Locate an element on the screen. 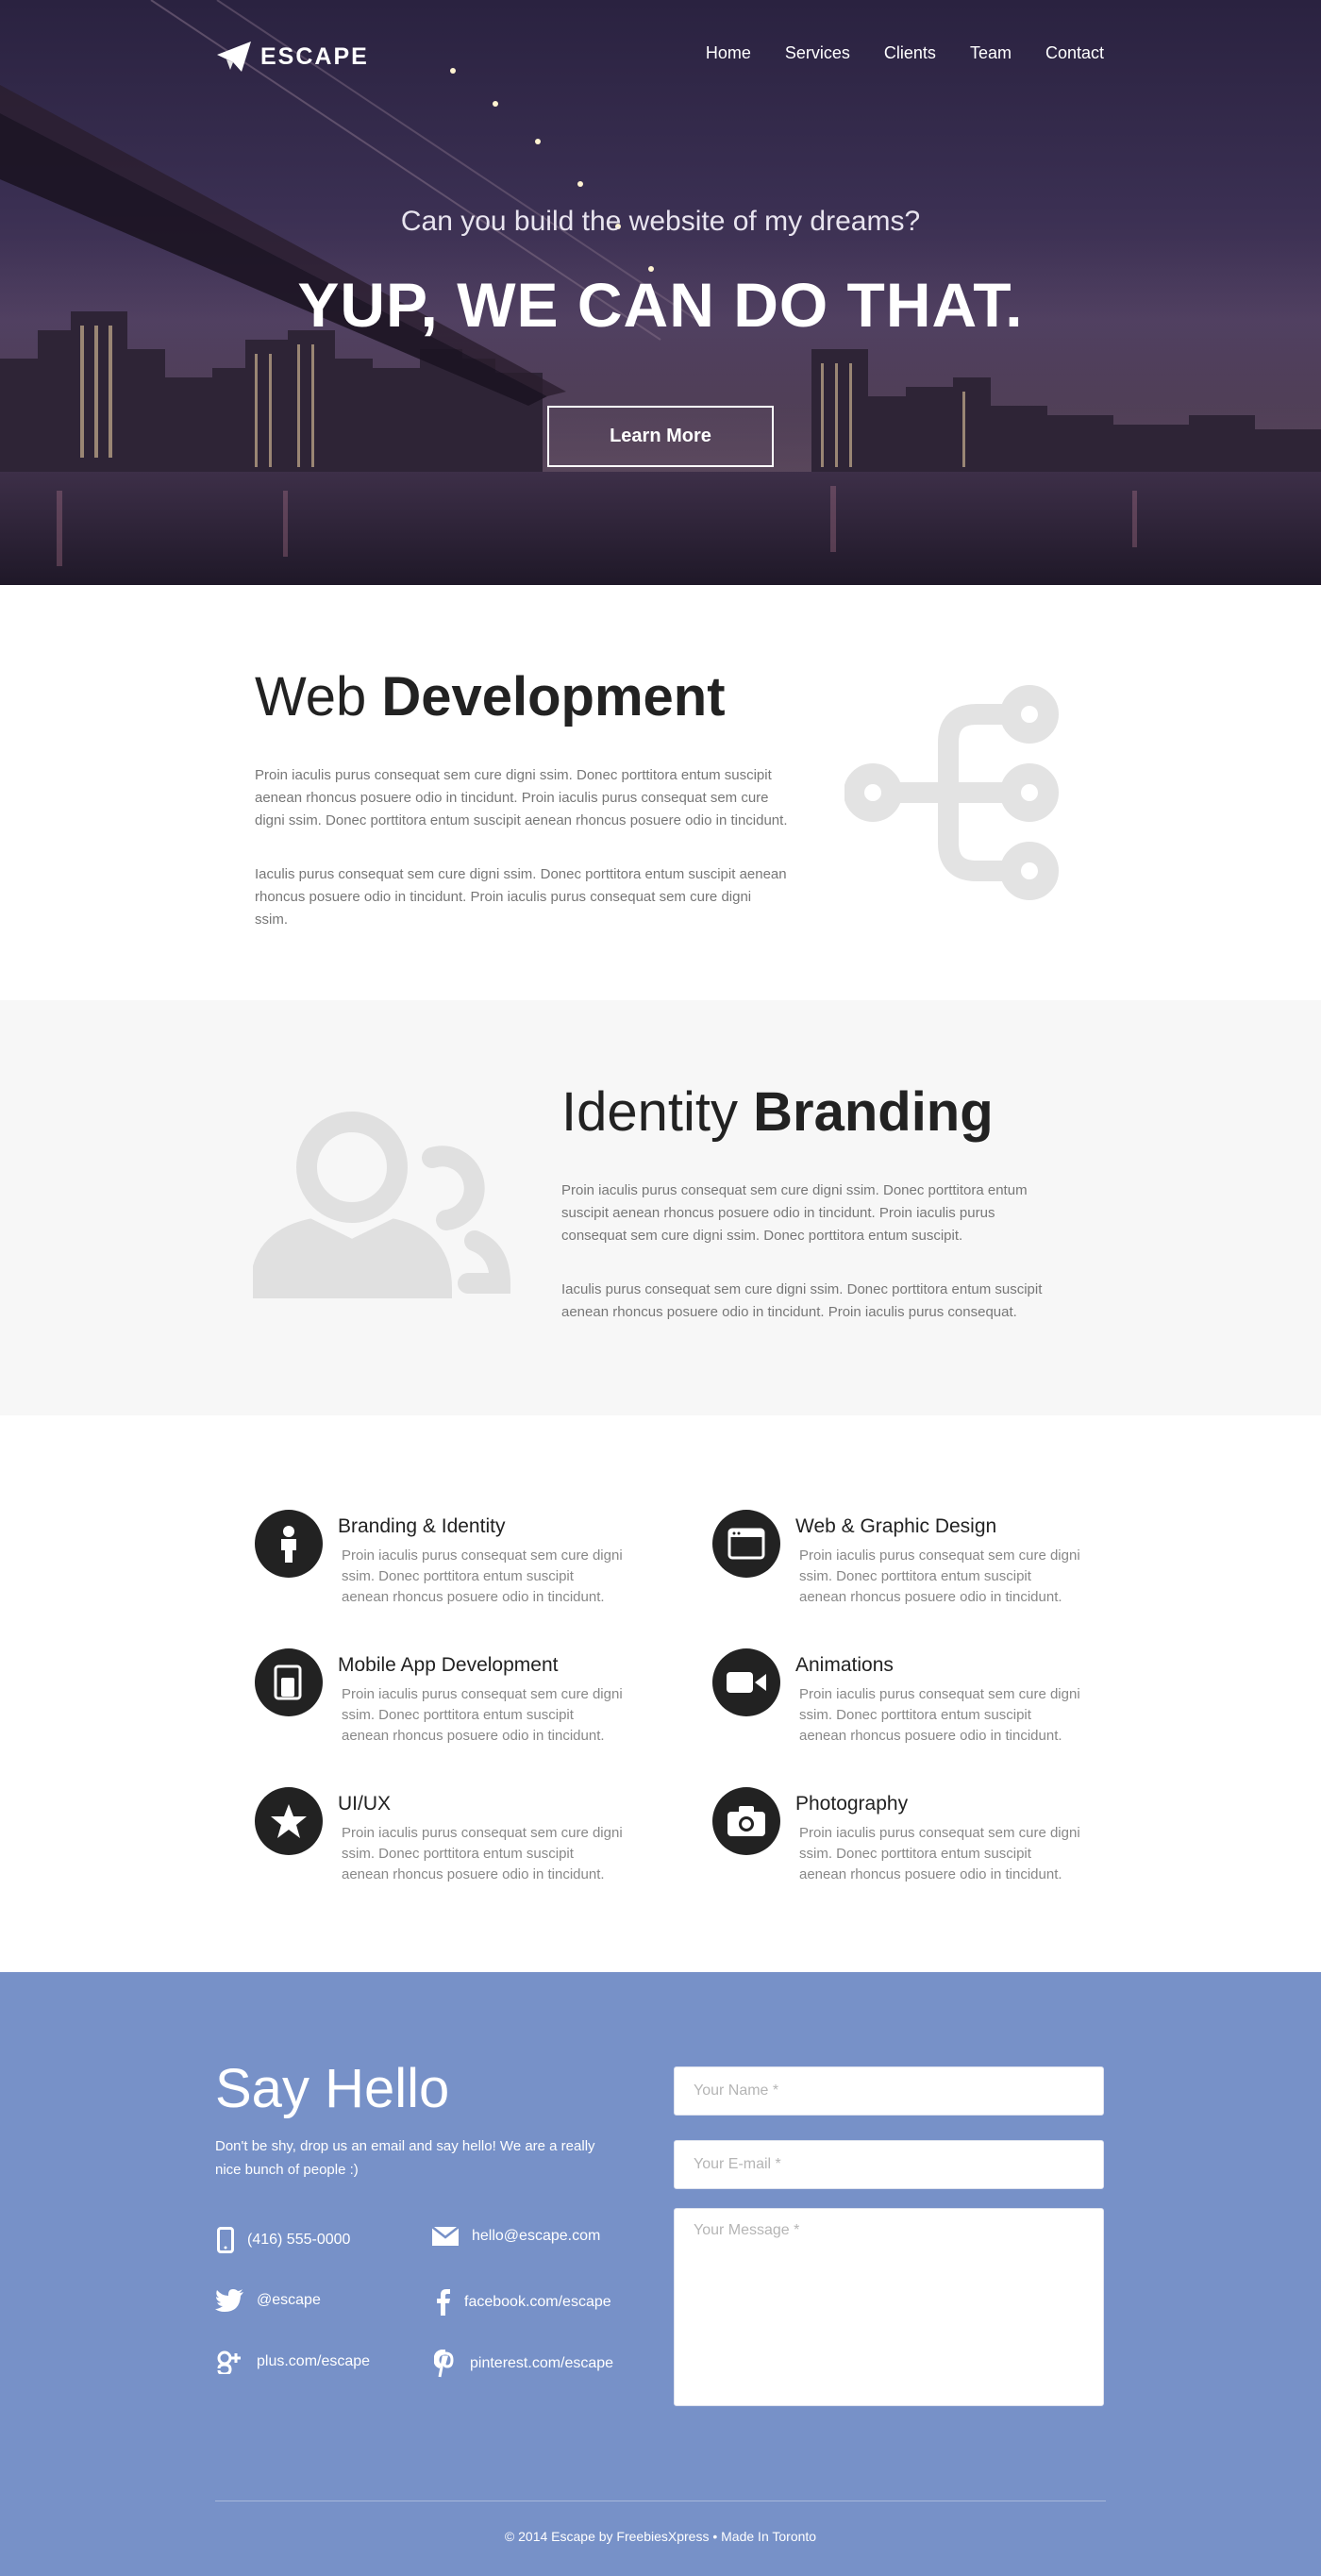 The width and height of the screenshot is (1321, 2576). nav-contact: Contact is located at coordinates (1074, 53).